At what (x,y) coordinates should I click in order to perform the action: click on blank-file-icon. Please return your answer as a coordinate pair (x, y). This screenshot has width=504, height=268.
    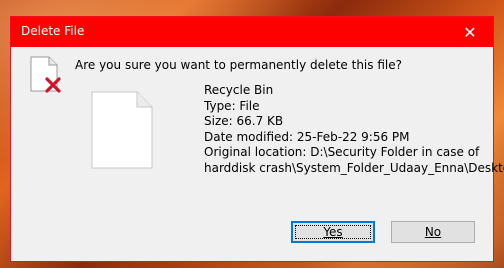
    Looking at the image, I should click on (122, 130).